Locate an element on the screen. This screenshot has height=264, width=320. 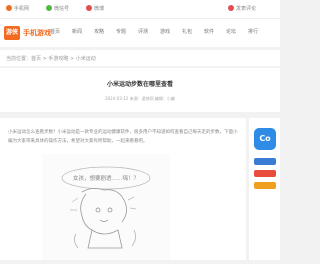
top-link-label: 手机网 is located at coordinates (22, 9).